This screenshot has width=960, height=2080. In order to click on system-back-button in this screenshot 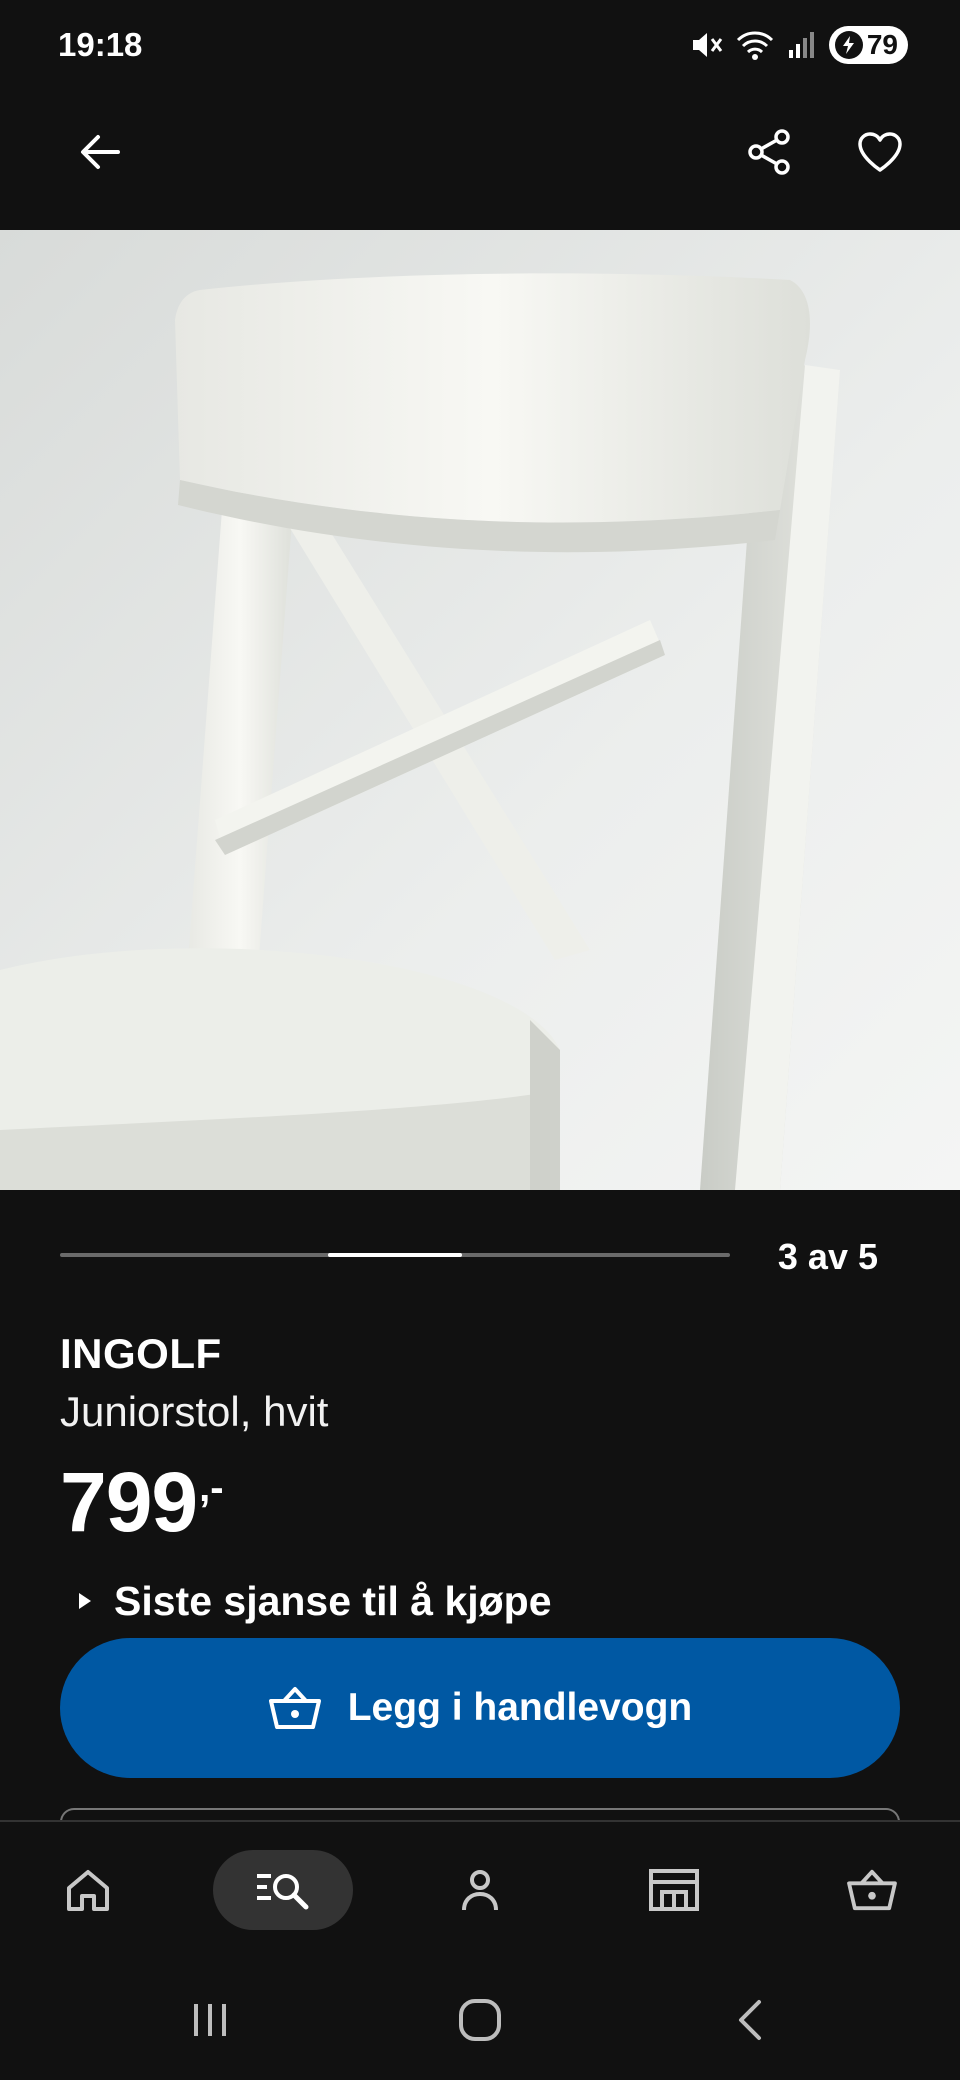, I will do `click(750, 2020)`.